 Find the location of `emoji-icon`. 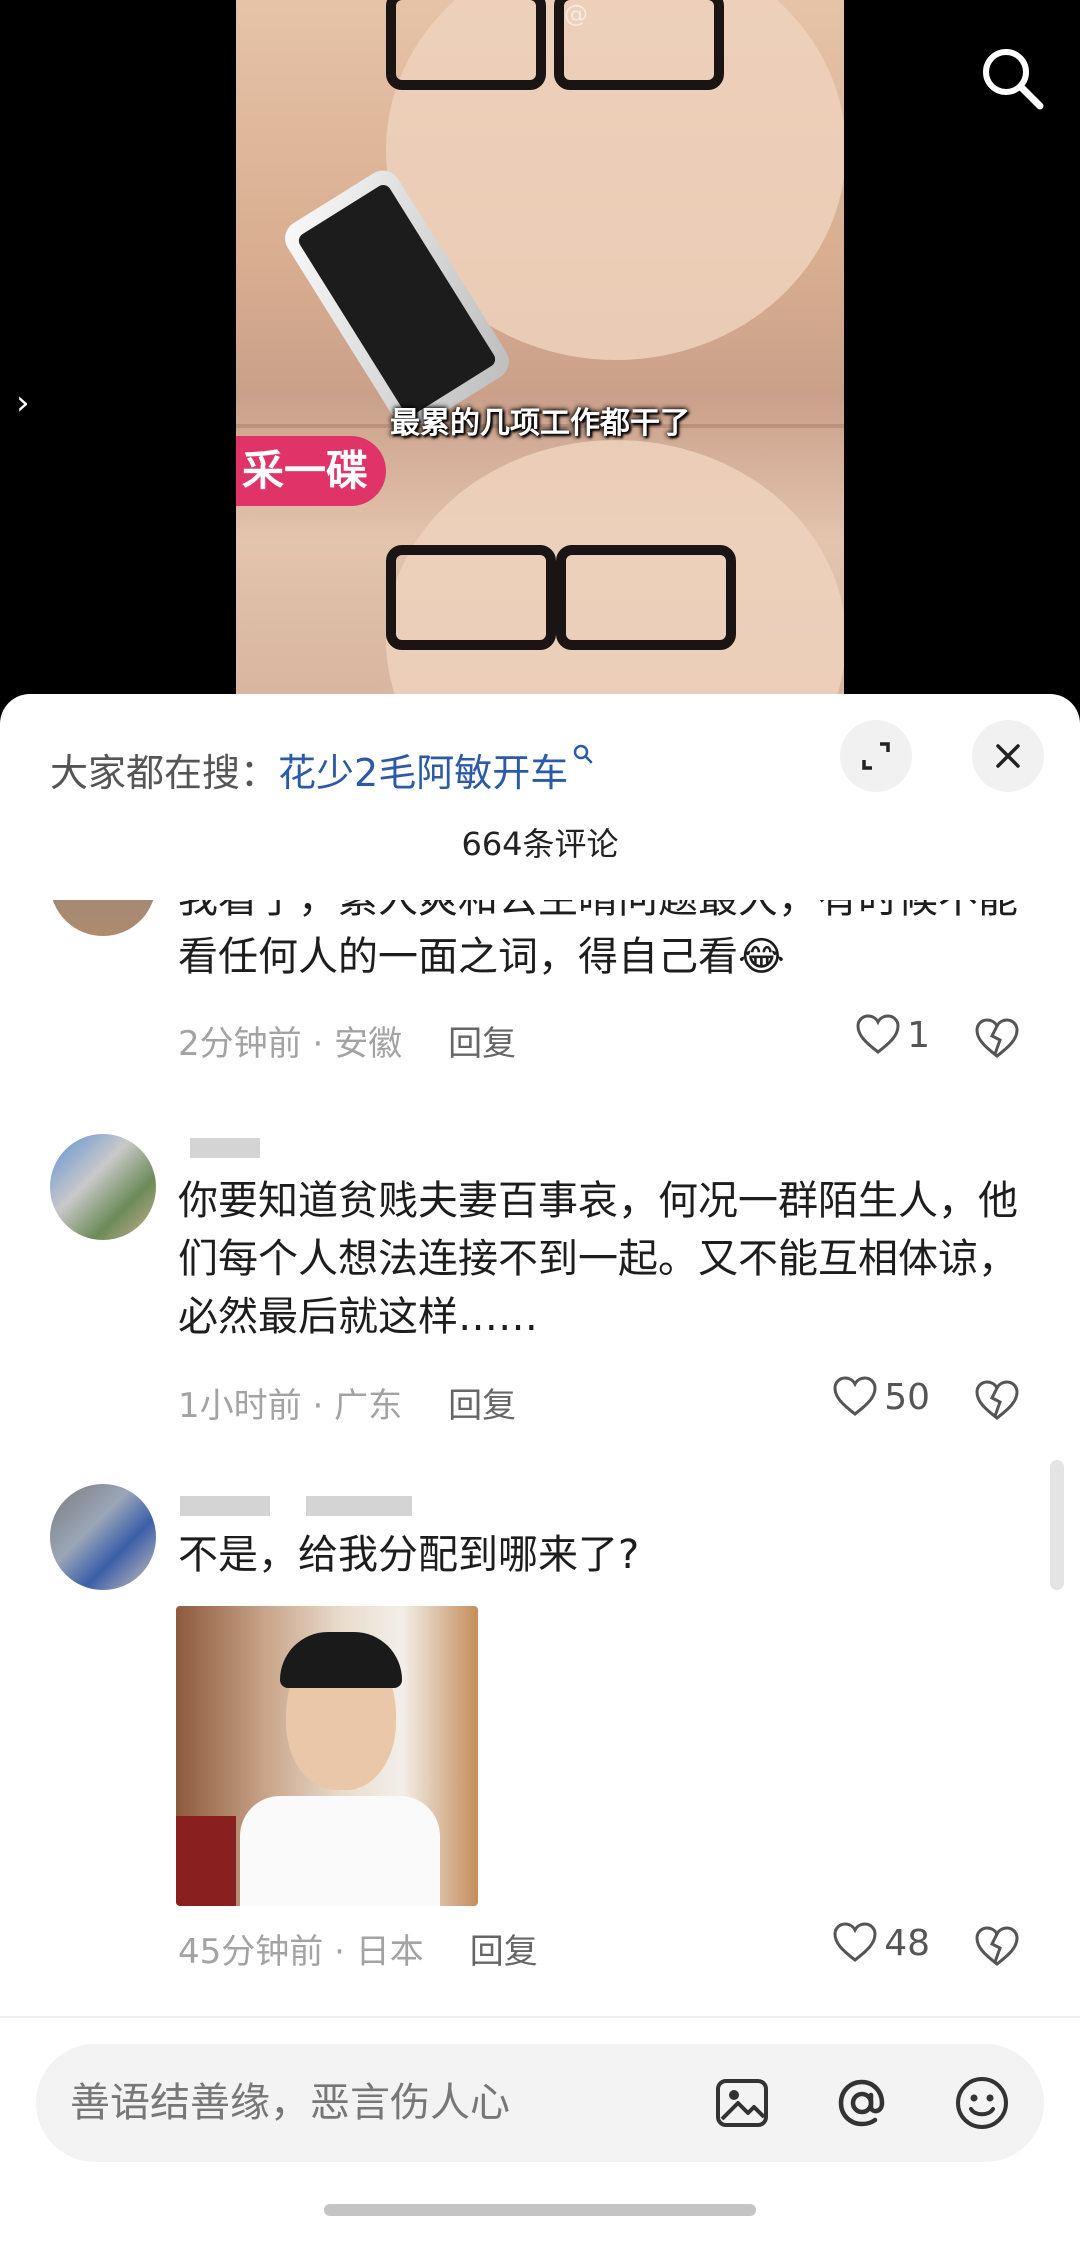

emoji-icon is located at coordinates (982, 2103).